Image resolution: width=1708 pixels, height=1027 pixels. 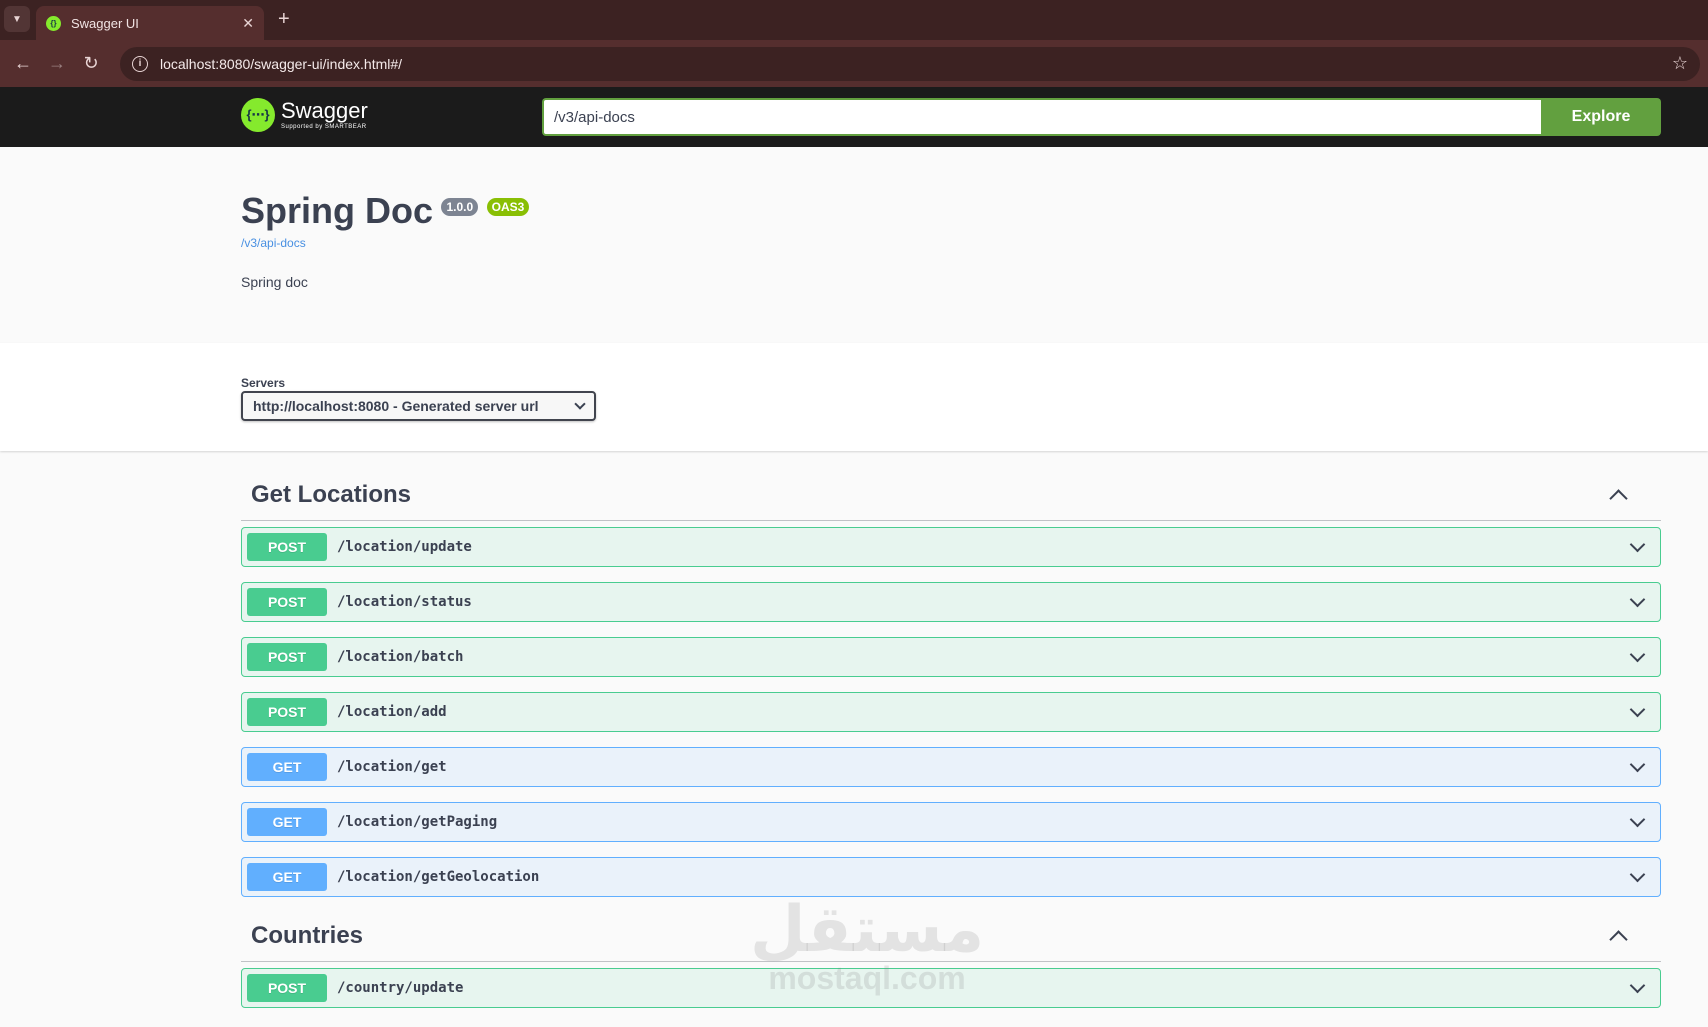 What do you see at coordinates (951, 988) in the screenshot?
I see `operation-row: POST /country/update` at bounding box center [951, 988].